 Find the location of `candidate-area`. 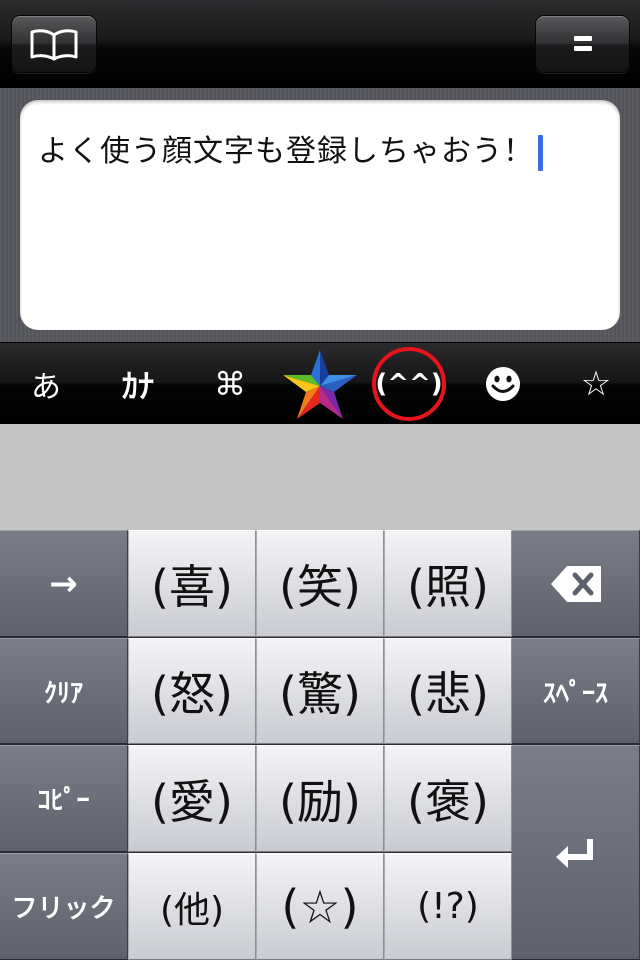

candidate-area is located at coordinates (320, 477).